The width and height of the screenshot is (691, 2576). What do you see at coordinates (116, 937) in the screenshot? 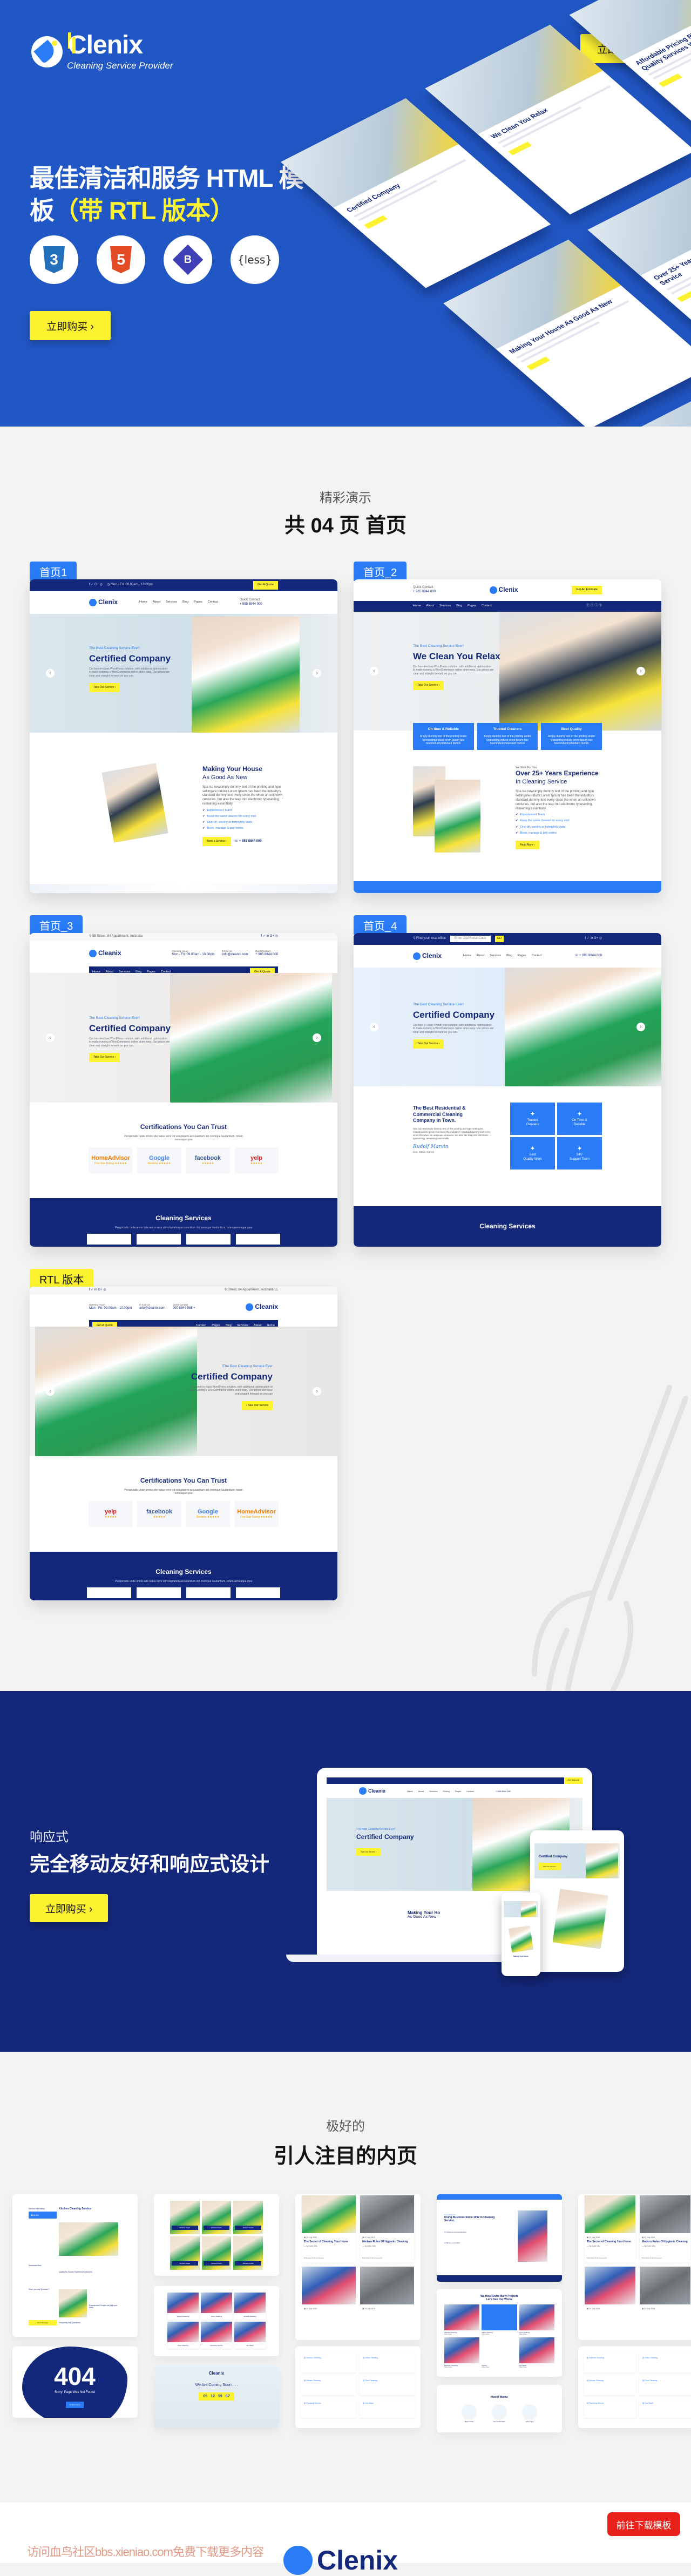
I see `address: ⚲ 55 Street, 84 Appartment, Australia` at bounding box center [116, 937].